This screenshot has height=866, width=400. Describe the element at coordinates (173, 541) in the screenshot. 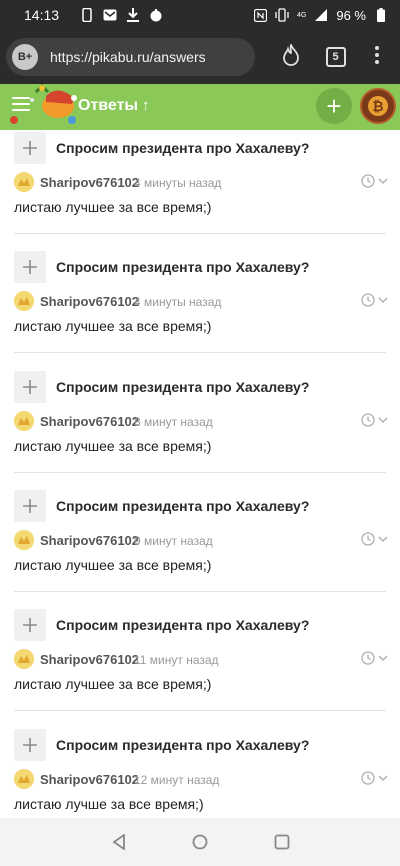

I see `comment-time: 9 минут назад` at that location.